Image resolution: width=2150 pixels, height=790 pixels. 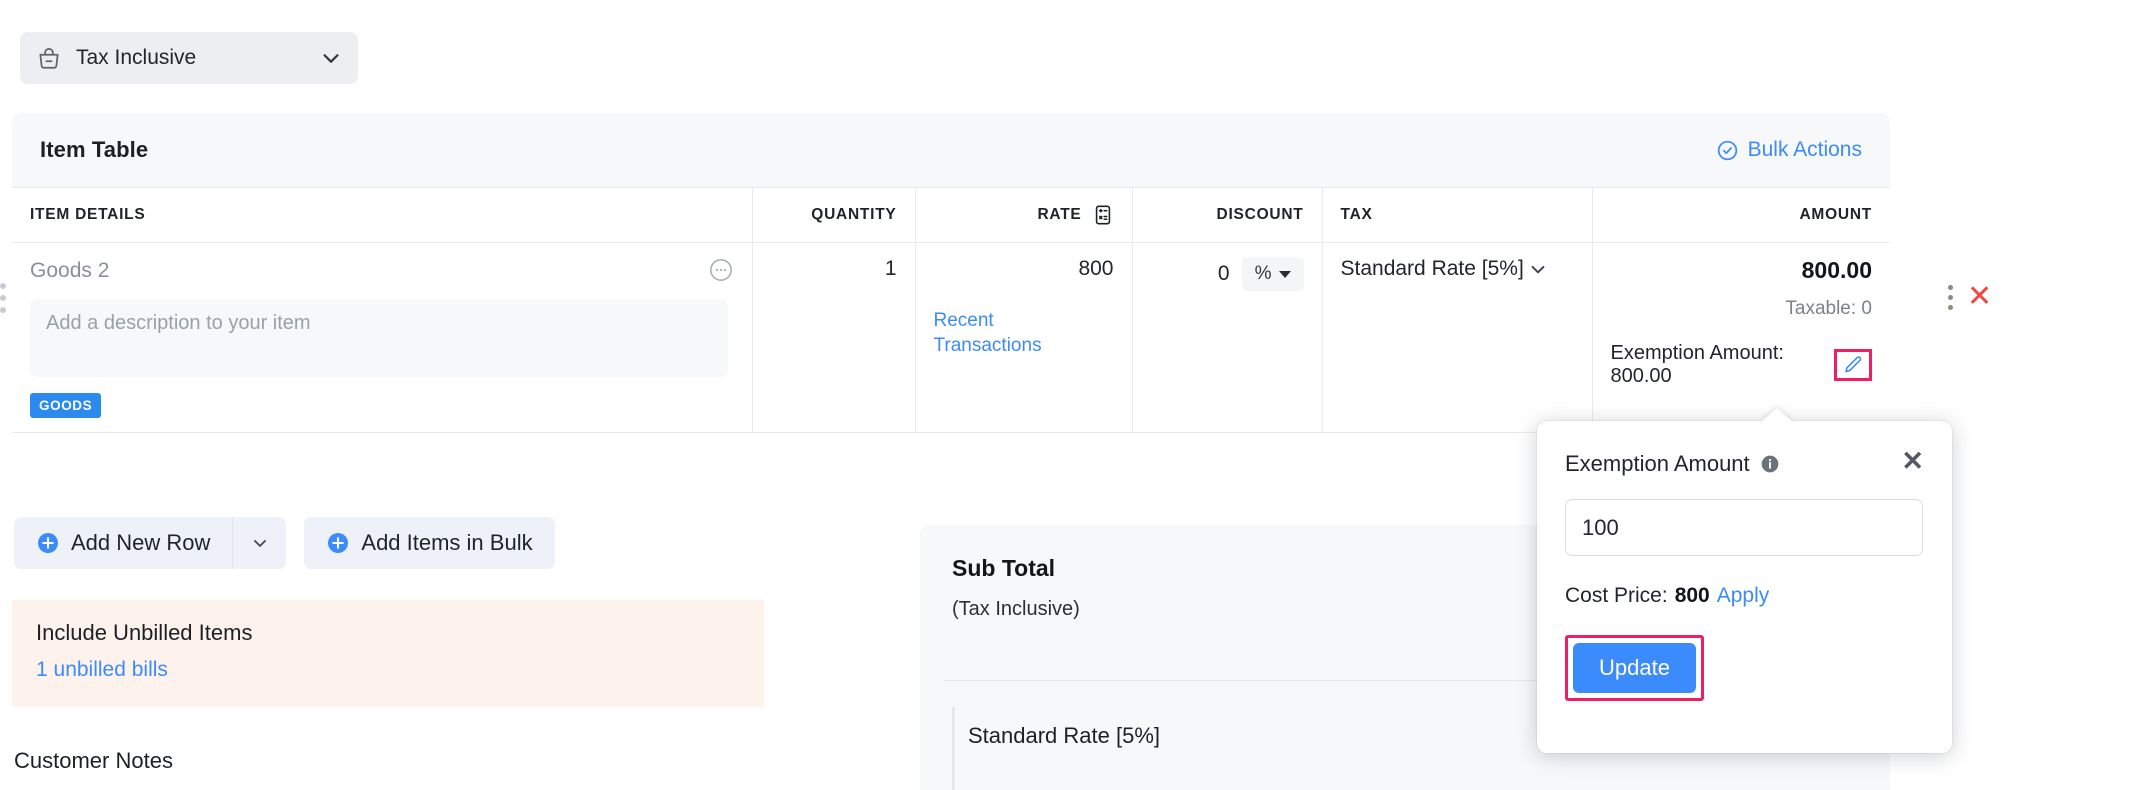 What do you see at coordinates (1059, 214) in the screenshot?
I see `col-rate-label: RATE` at bounding box center [1059, 214].